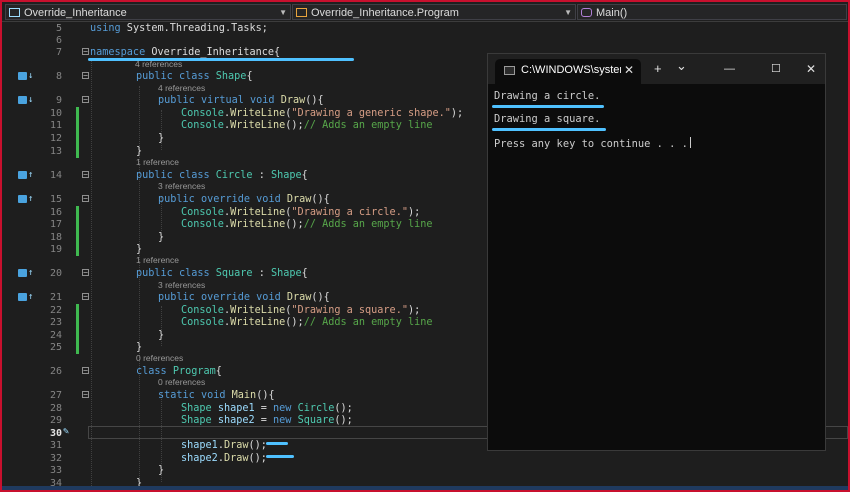  What do you see at coordinates (414, 310) in the screenshot?
I see `paren-token: );` at bounding box center [414, 310].